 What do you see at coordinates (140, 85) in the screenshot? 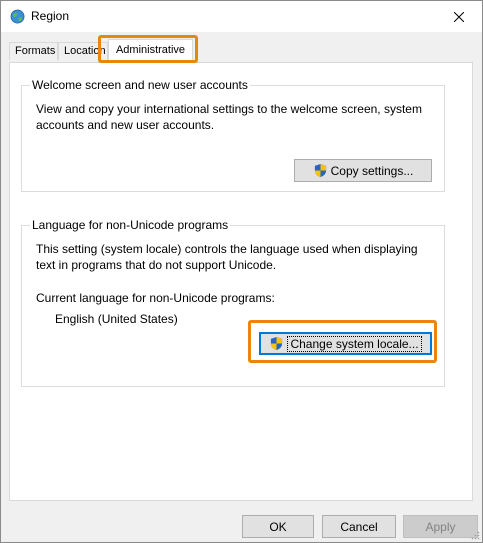
I see `welcome-group-title: Welcome screen and new user accounts` at bounding box center [140, 85].